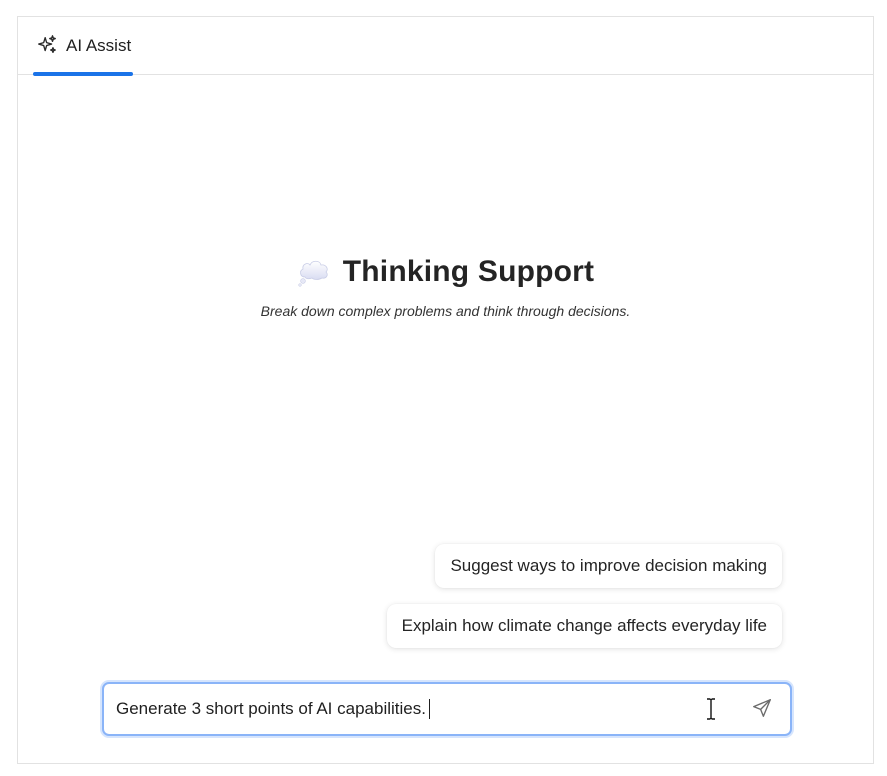 Image resolution: width=887 pixels, height=776 pixels. What do you see at coordinates (47, 44) in the screenshot?
I see `sparkles-icon` at bounding box center [47, 44].